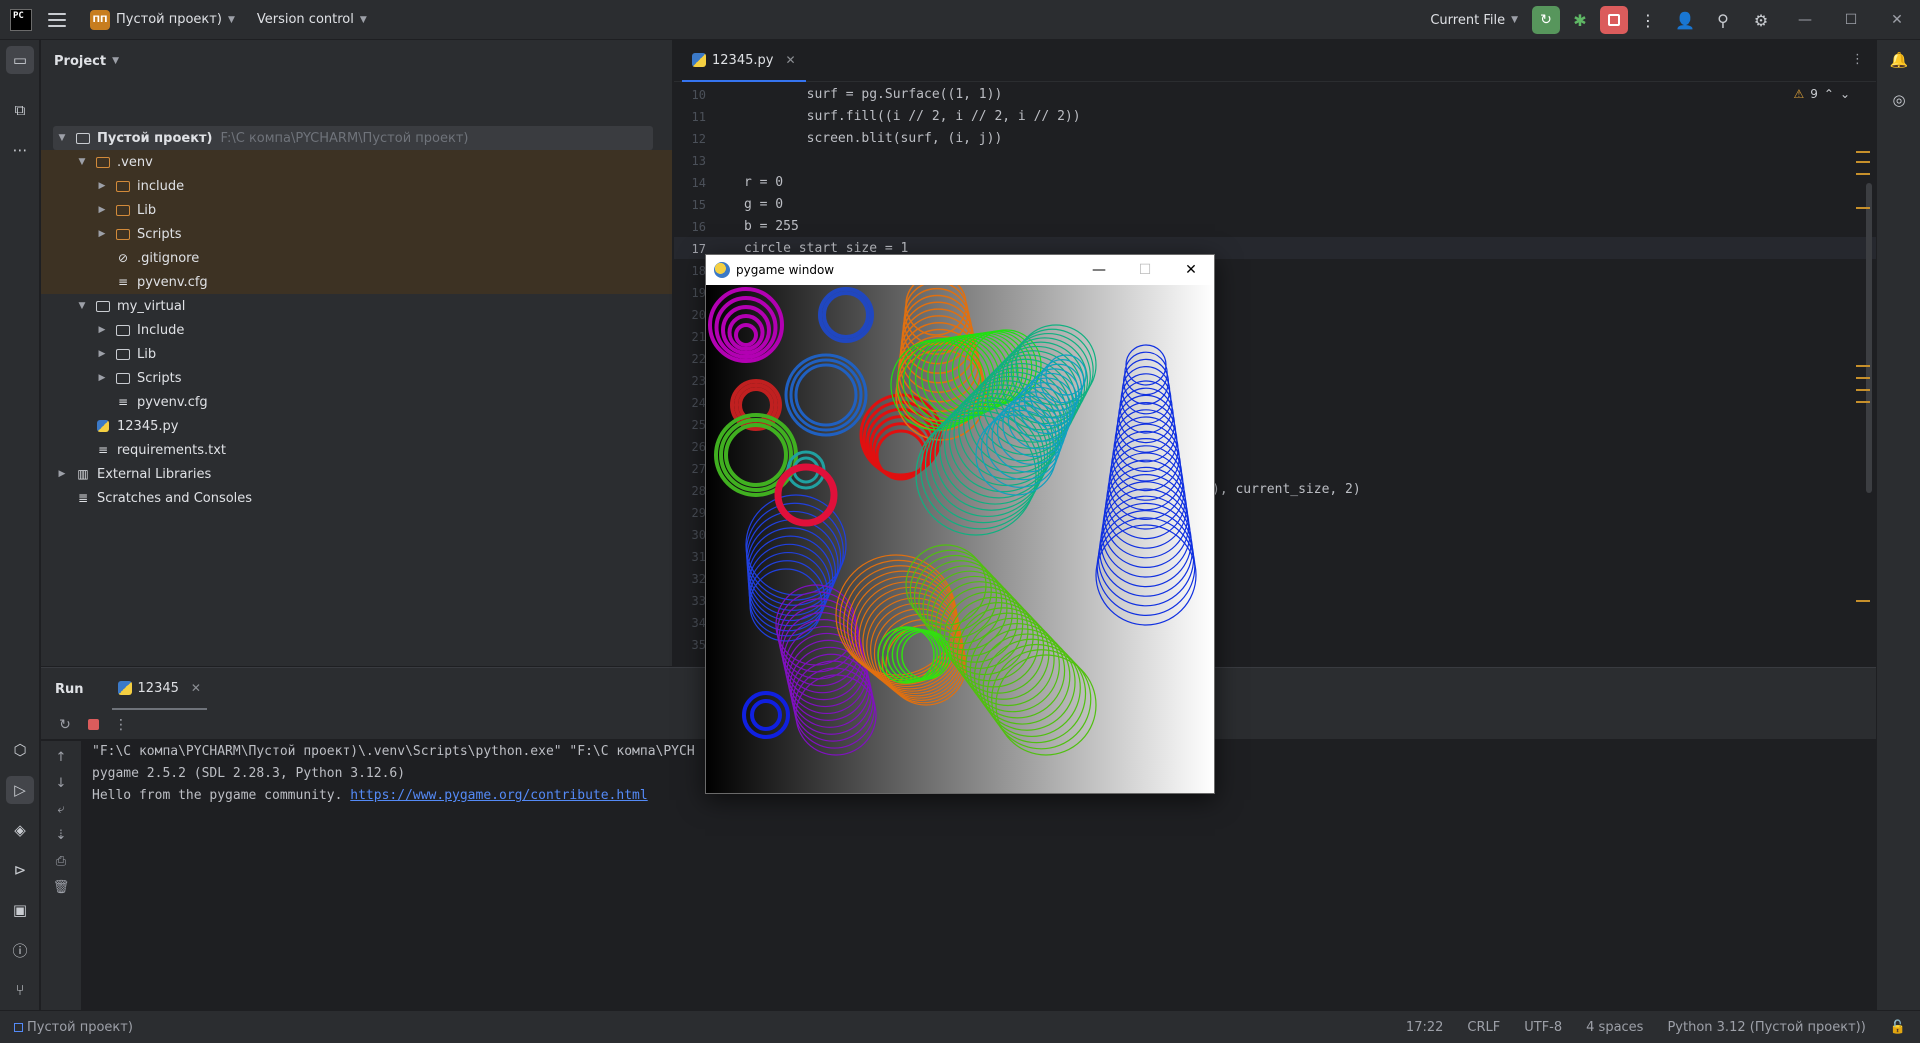 Image resolution: width=1920 pixels, height=1043 pixels. What do you see at coordinates (1899, 100) in the screenshot?
I see `ai-assistant-icon: ◎` at bounding box center [1899, 100].